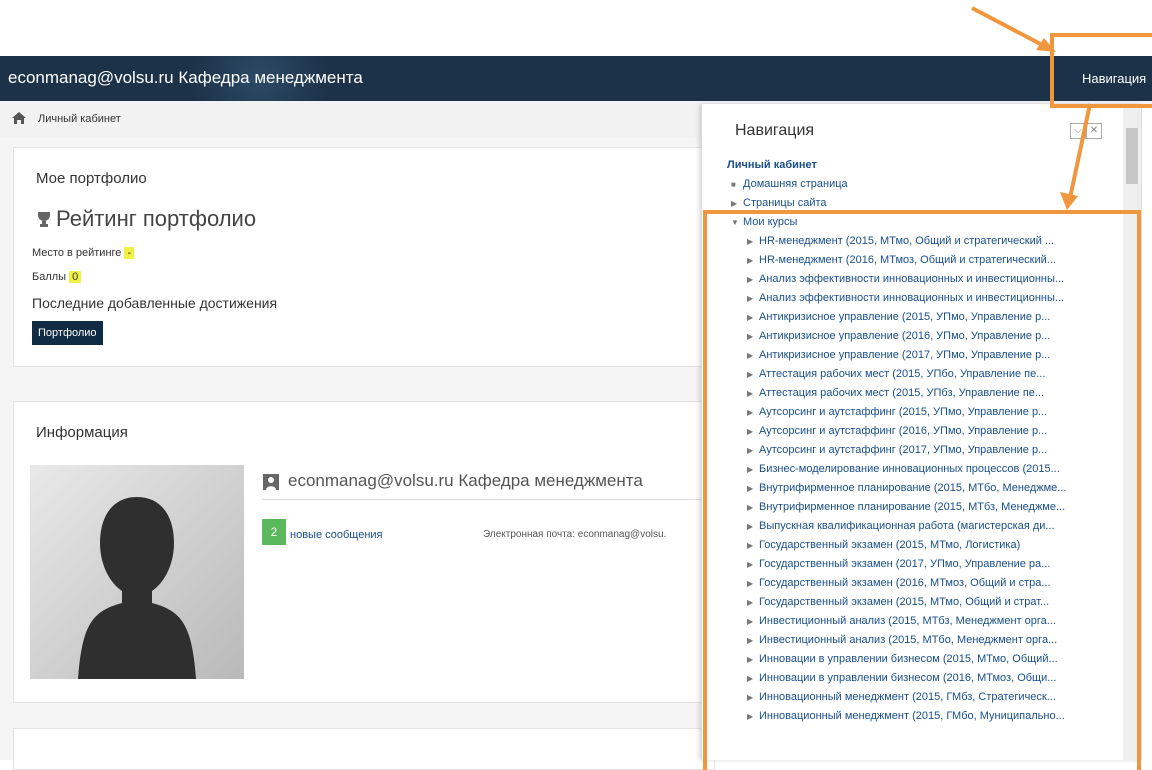 The height and width of the screenshot is (770, 1152). Describe the element at coordinates (1080, 151) in the screenshot. I see `annotation-arrow-middle` at that location.